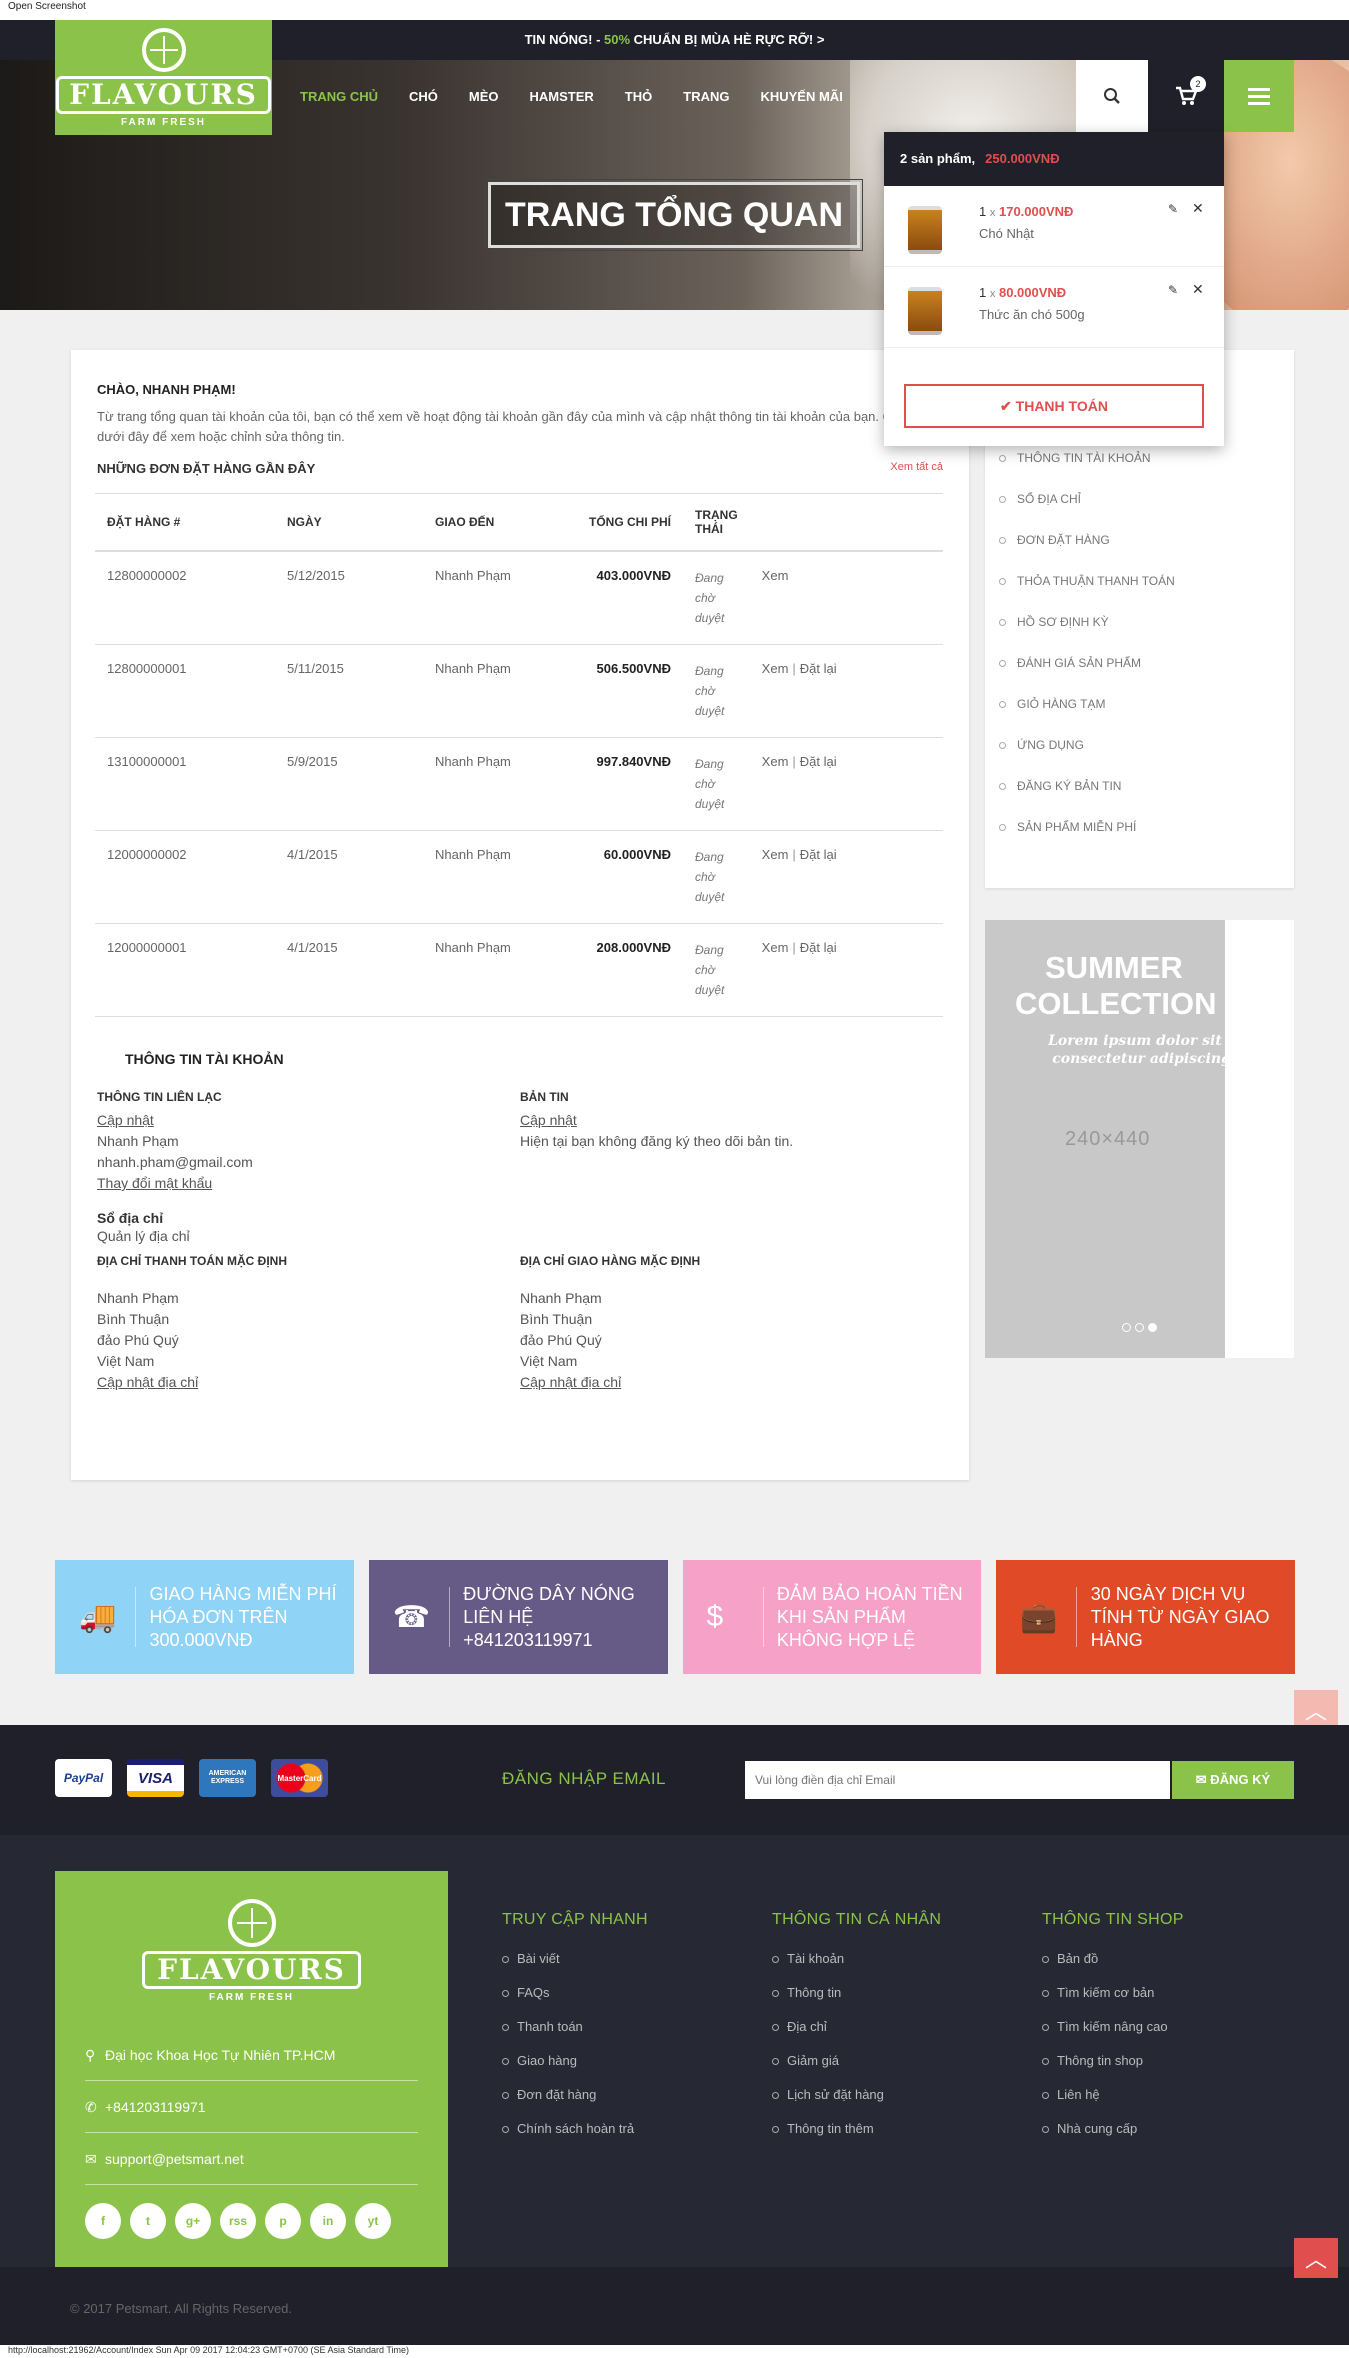  What do you see at coordinates (1136, 1041) in the screenshot?
I see `banner-text-1: Lorem ipsum dolor sit amet` at bounding box center [1136, 1041].